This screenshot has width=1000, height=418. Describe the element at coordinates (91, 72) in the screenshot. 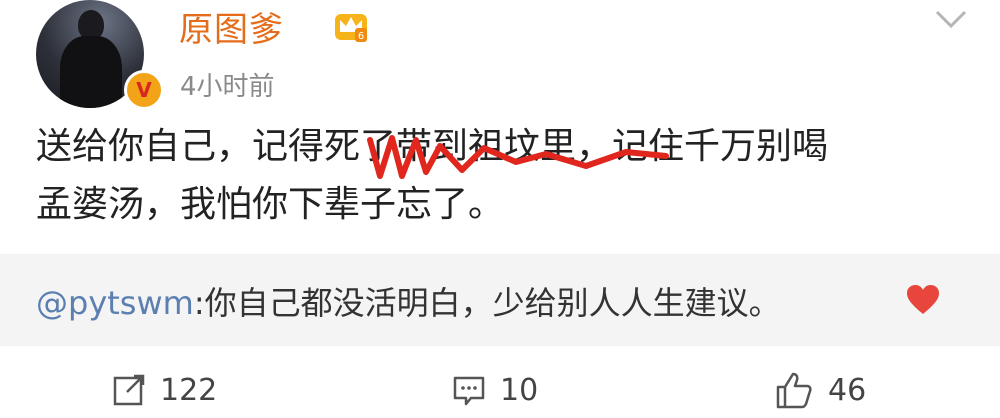

I see `avatar-figure-body` at that location.